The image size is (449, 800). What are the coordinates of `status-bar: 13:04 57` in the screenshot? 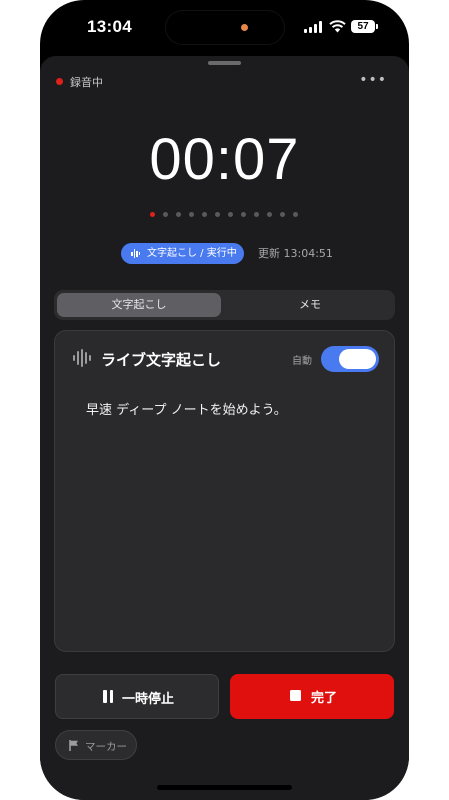 It's located at (224, 28).